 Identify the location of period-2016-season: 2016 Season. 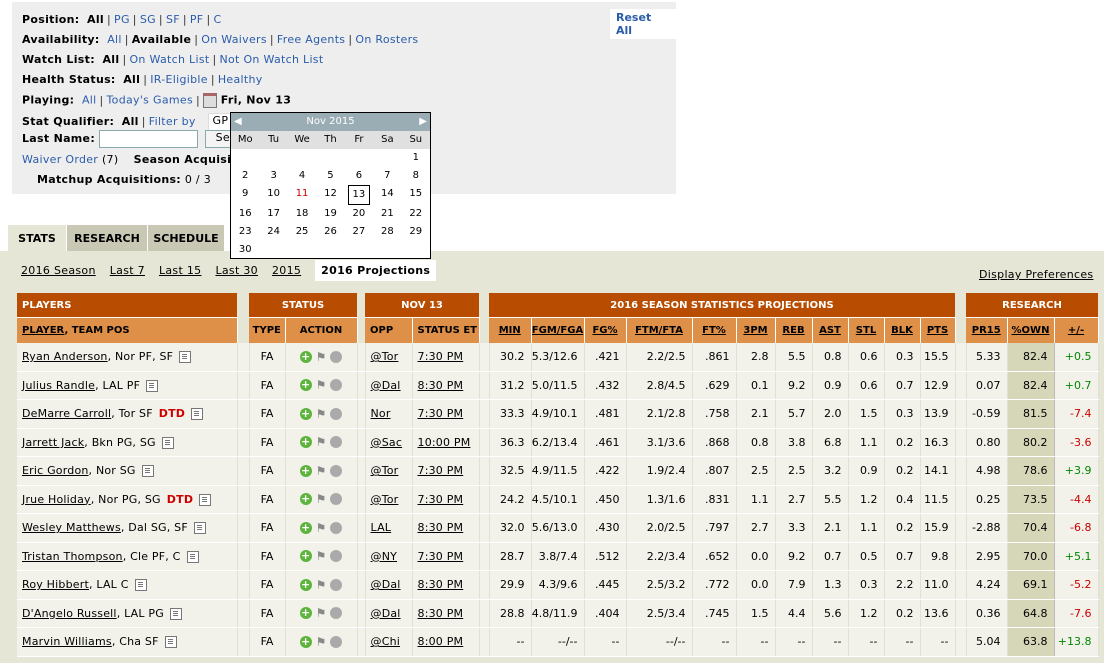
(58, 270).